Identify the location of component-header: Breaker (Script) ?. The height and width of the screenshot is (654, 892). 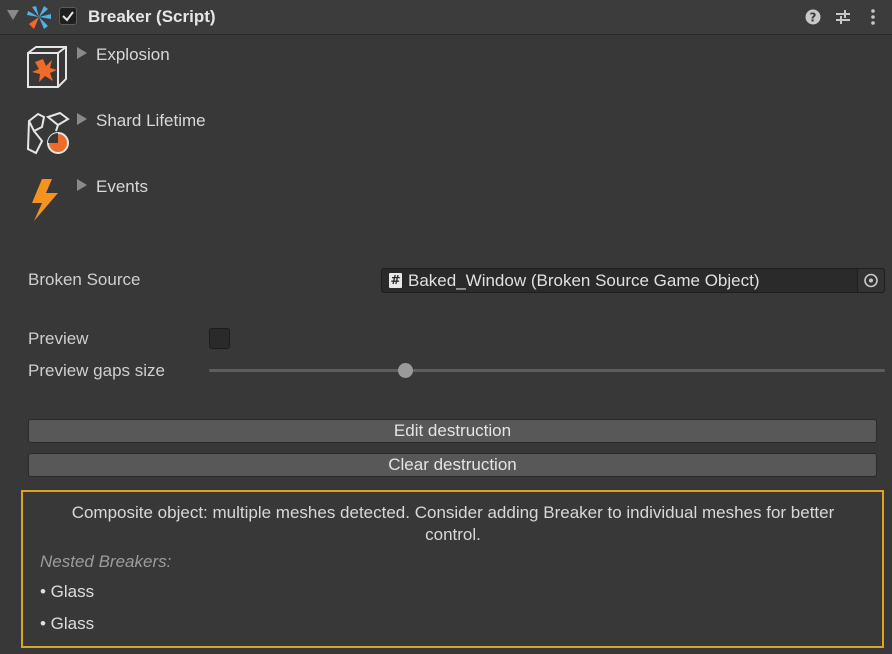
(446, 17).